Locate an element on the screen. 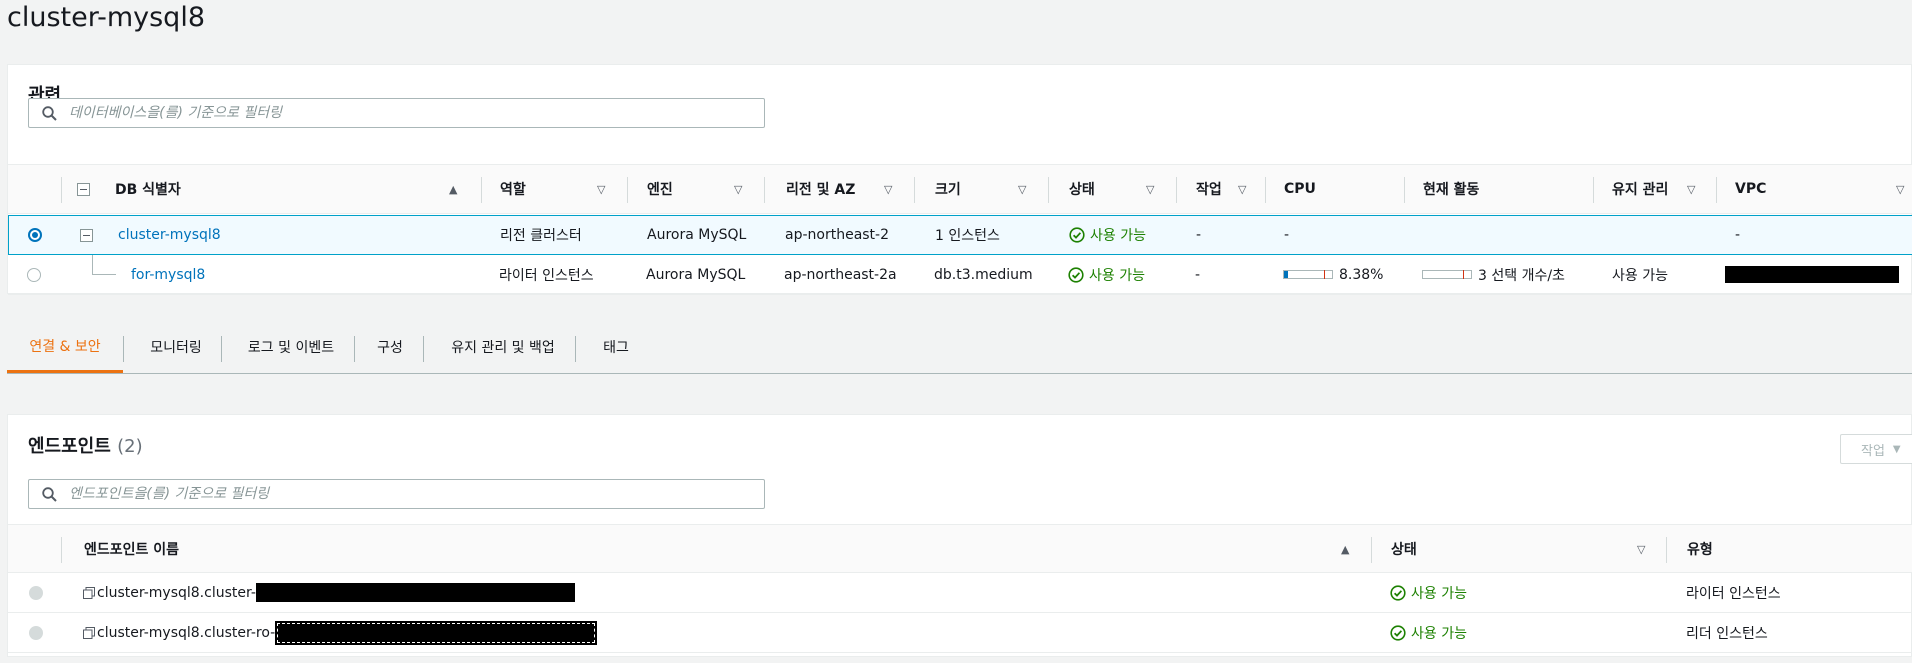 The width and height of the screenshot is (1912, 663). col-endpoint-status: 상태 is located at coordinates (1404, 549).